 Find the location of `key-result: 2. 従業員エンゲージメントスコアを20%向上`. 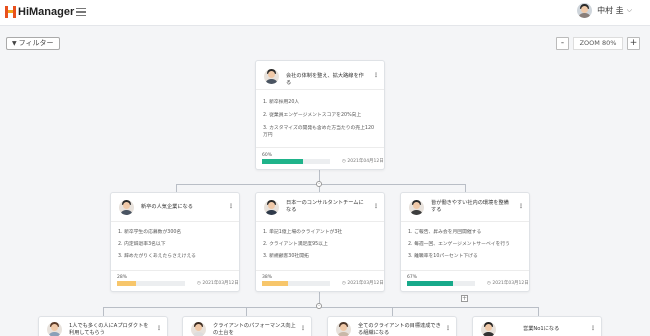

key-result: 2. 従業員エンゲージメントスコアを20%向上 is located at coordinates (312, 115).